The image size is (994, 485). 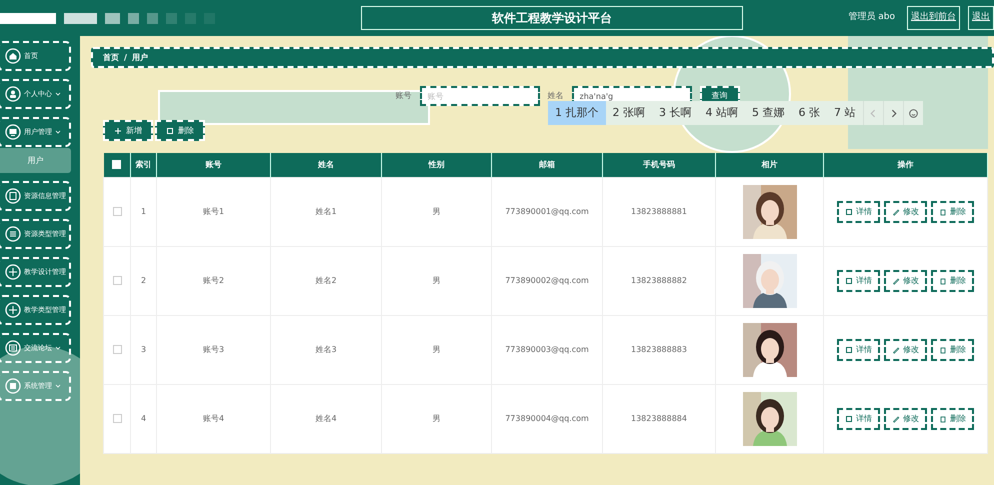 I want to click on column-header: 相片, so click(x=770, y=165).